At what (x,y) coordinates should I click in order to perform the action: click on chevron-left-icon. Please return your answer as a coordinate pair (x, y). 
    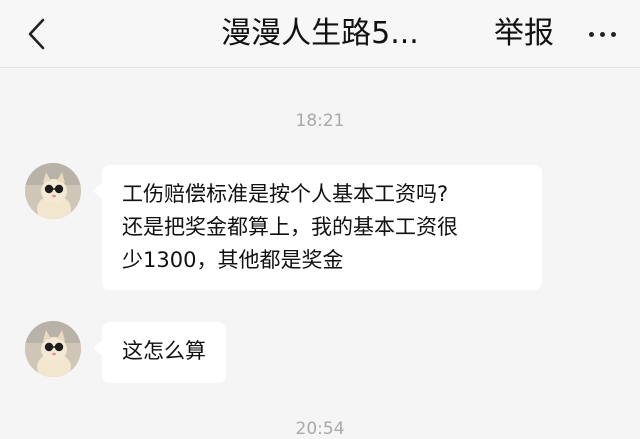
    Looking at the image, I should click on (36, 34).